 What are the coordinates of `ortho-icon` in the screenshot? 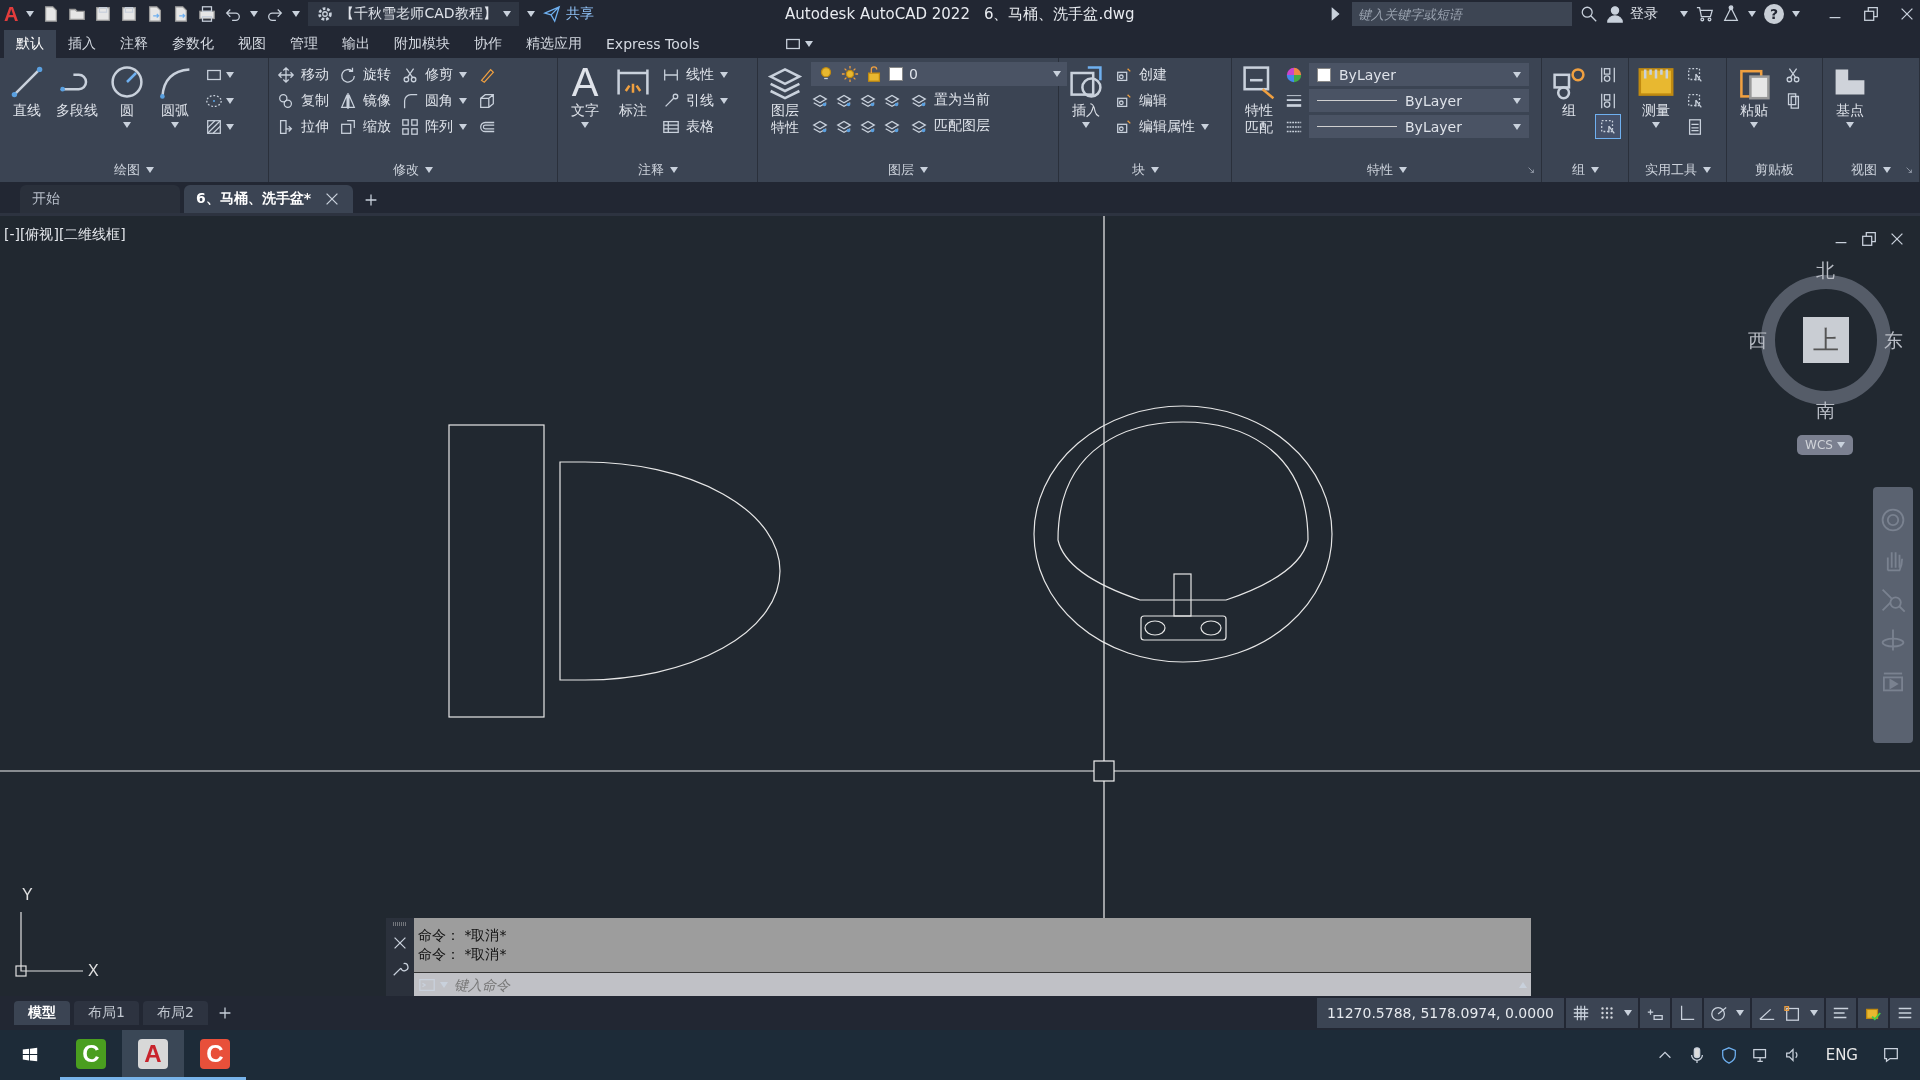 It's located at (1687, 1013).